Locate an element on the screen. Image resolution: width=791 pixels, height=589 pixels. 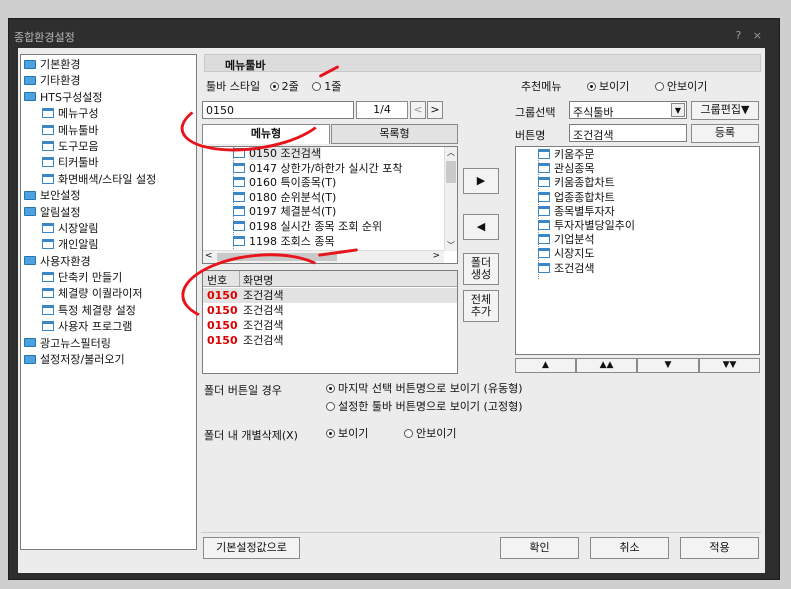
add-all-button: 전체 추가 is located at coordinates (481, 306).